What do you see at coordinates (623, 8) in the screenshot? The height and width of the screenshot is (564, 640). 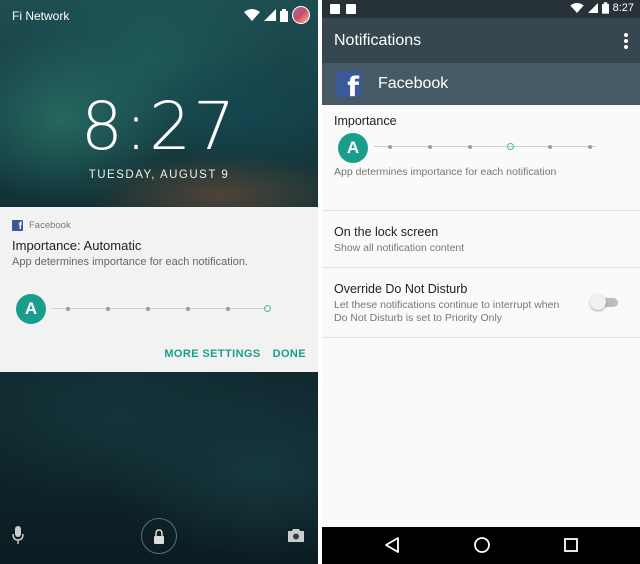 I see `status-time: 8:27` at bounding box center [623, 8].